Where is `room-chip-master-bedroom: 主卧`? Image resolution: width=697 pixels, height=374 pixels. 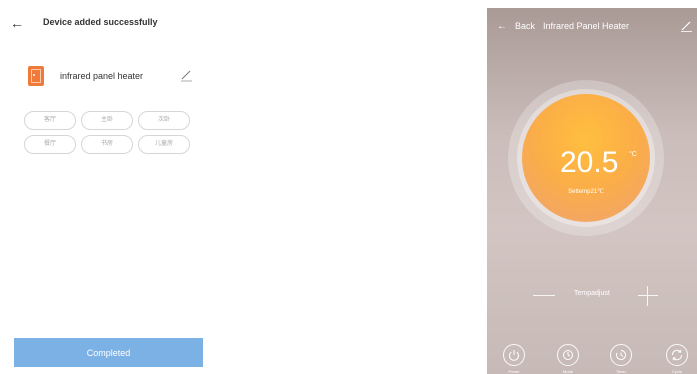 room-chip-master-bedroom: 主卧 is located at coordinates (107, 120).